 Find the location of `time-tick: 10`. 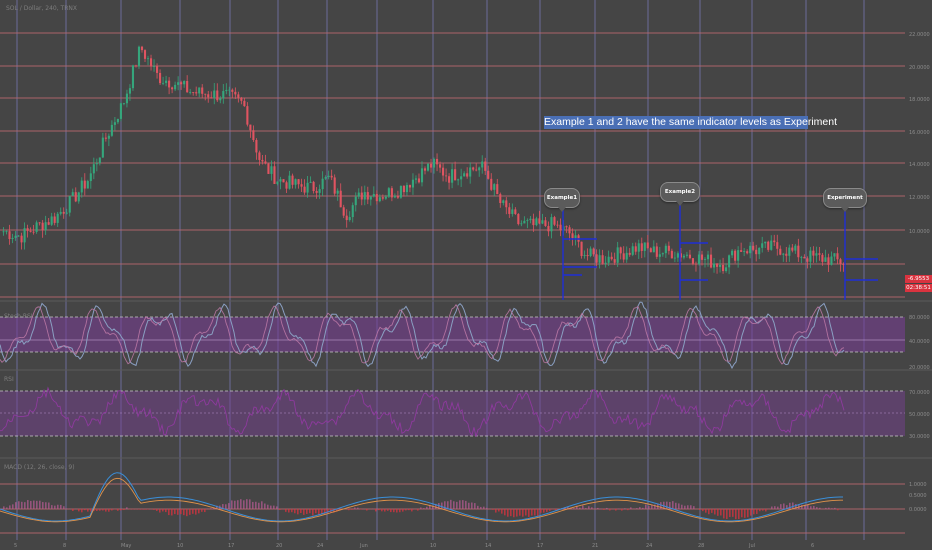

time-tick: 10 is located at coordinates (180, 546).